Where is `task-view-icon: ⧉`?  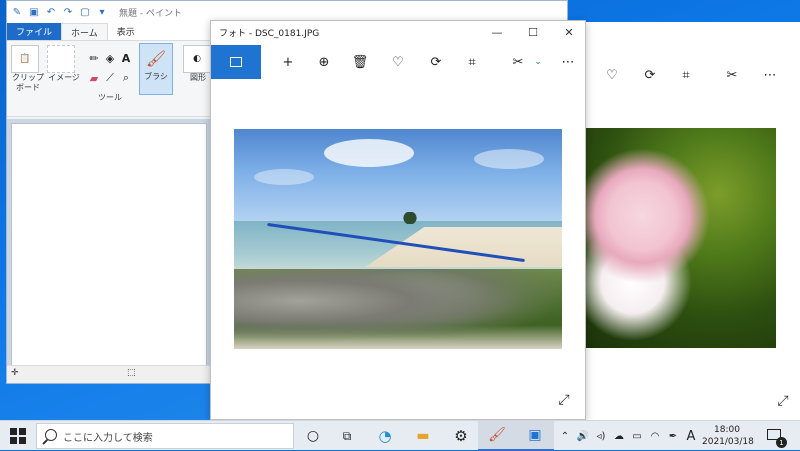 task-view-icon: ⧉ is located at coordinates (347, 436).